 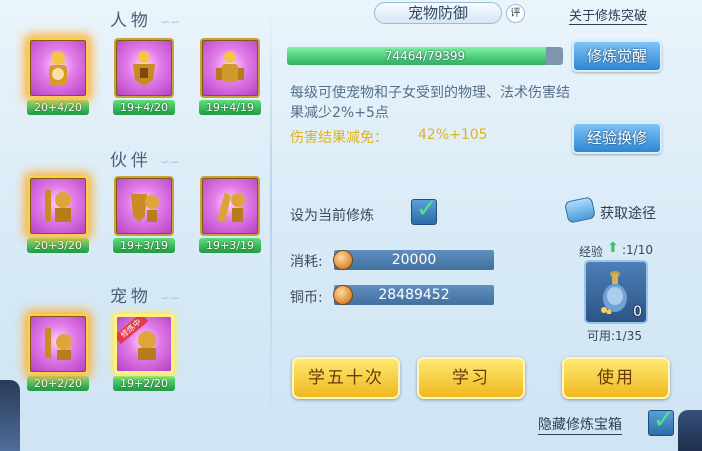 I want to click on card-character-attack: 20+4/20, so click(x=58, y=76).